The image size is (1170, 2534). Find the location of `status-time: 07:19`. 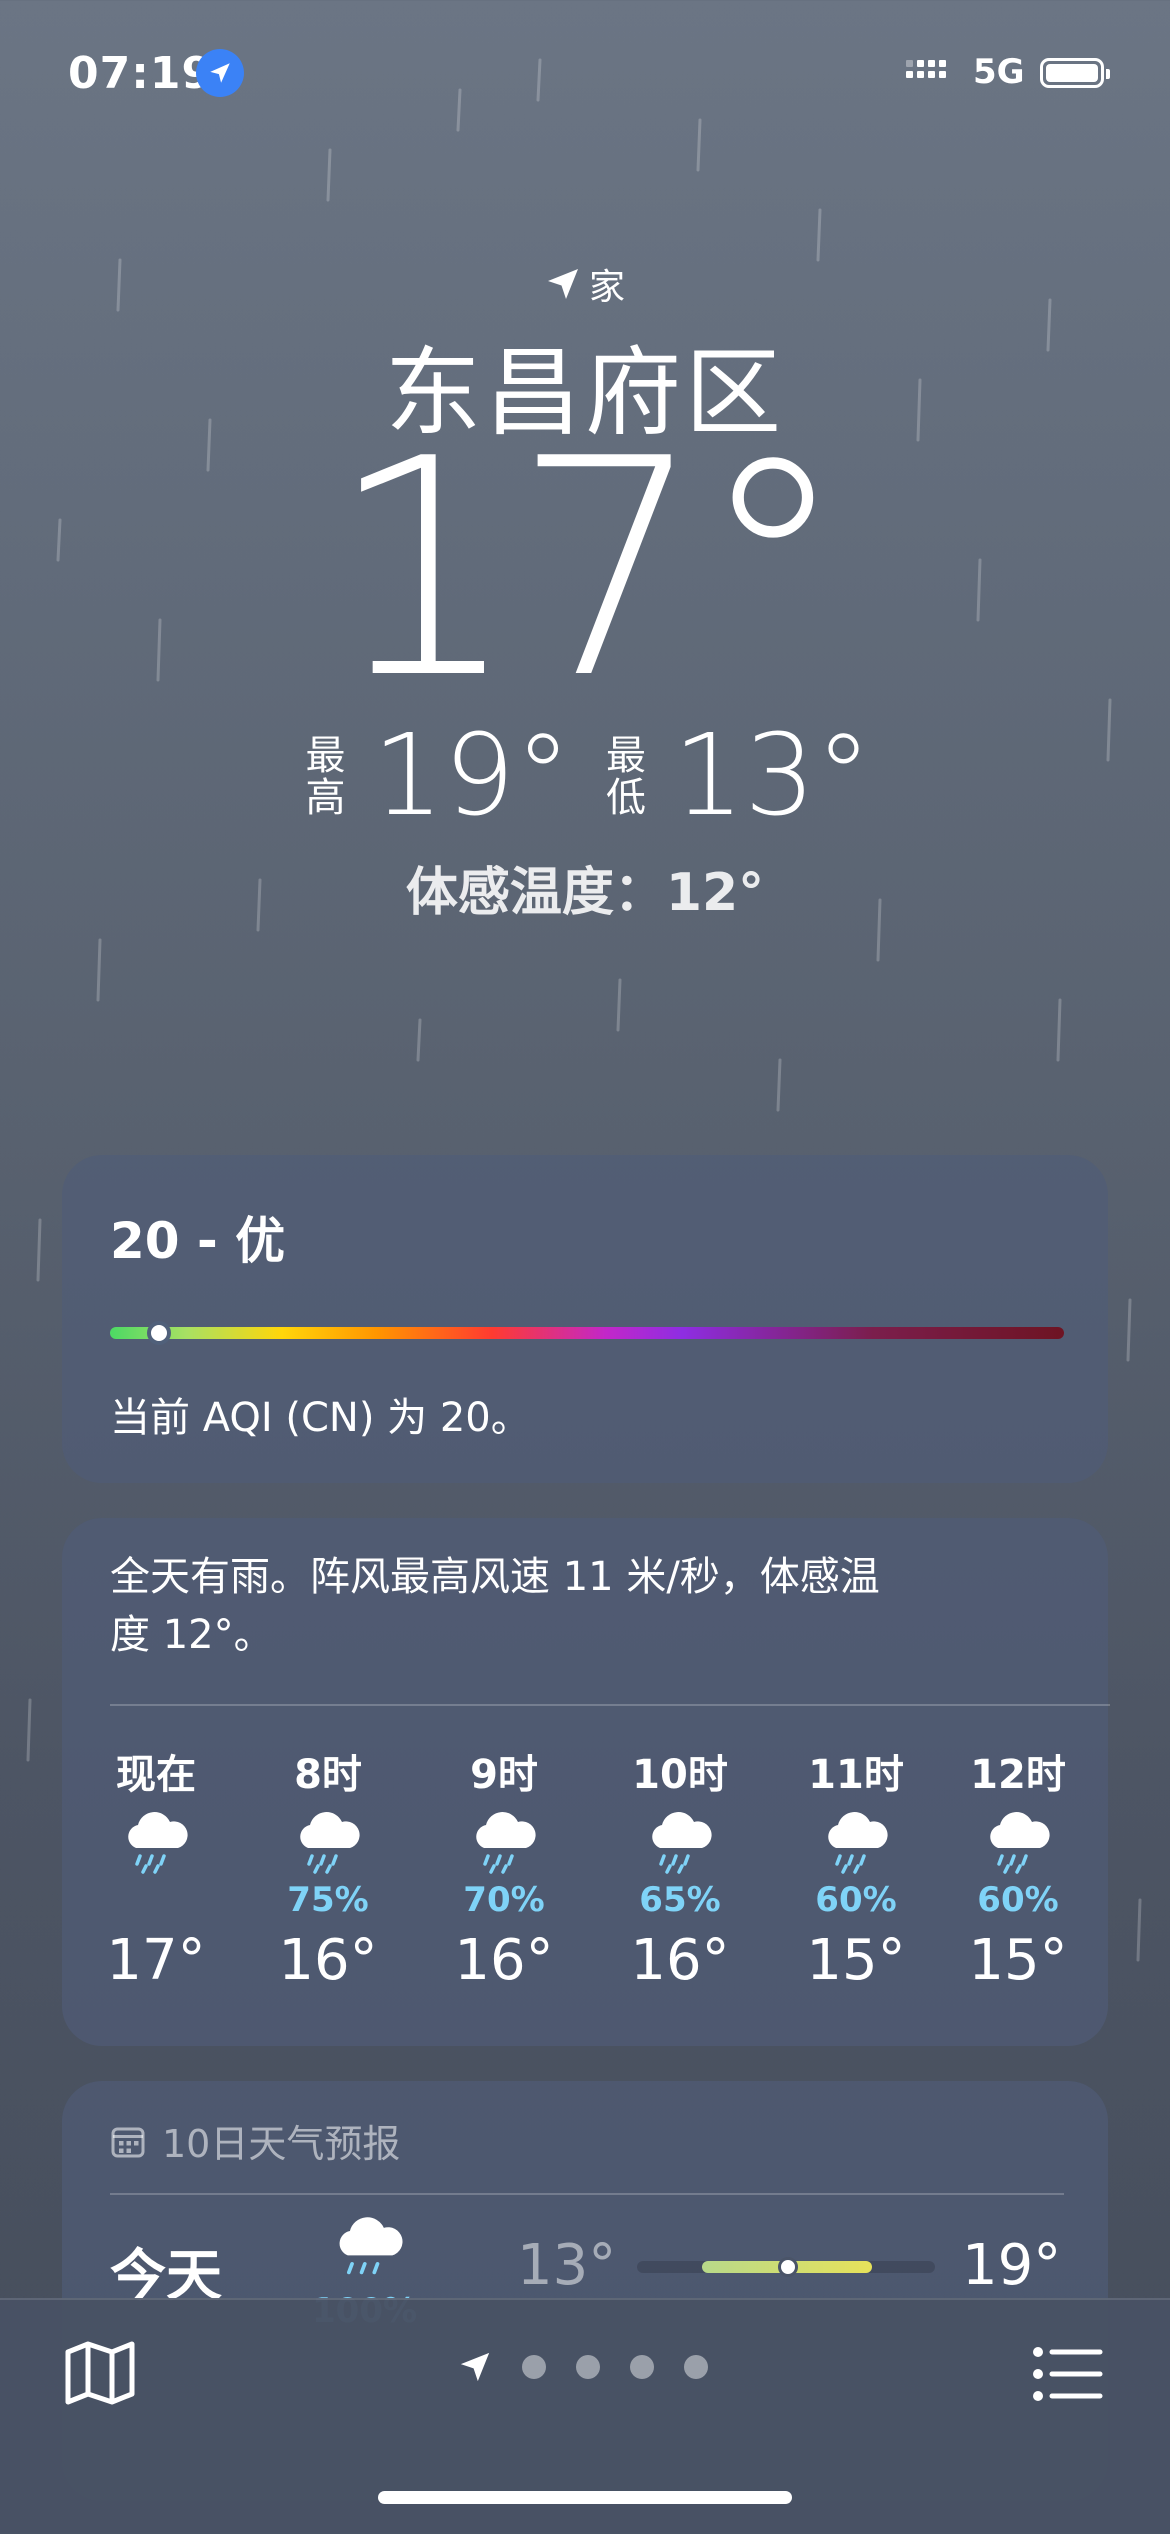

status-time: 07:19 is located at coordinates (141, 73).